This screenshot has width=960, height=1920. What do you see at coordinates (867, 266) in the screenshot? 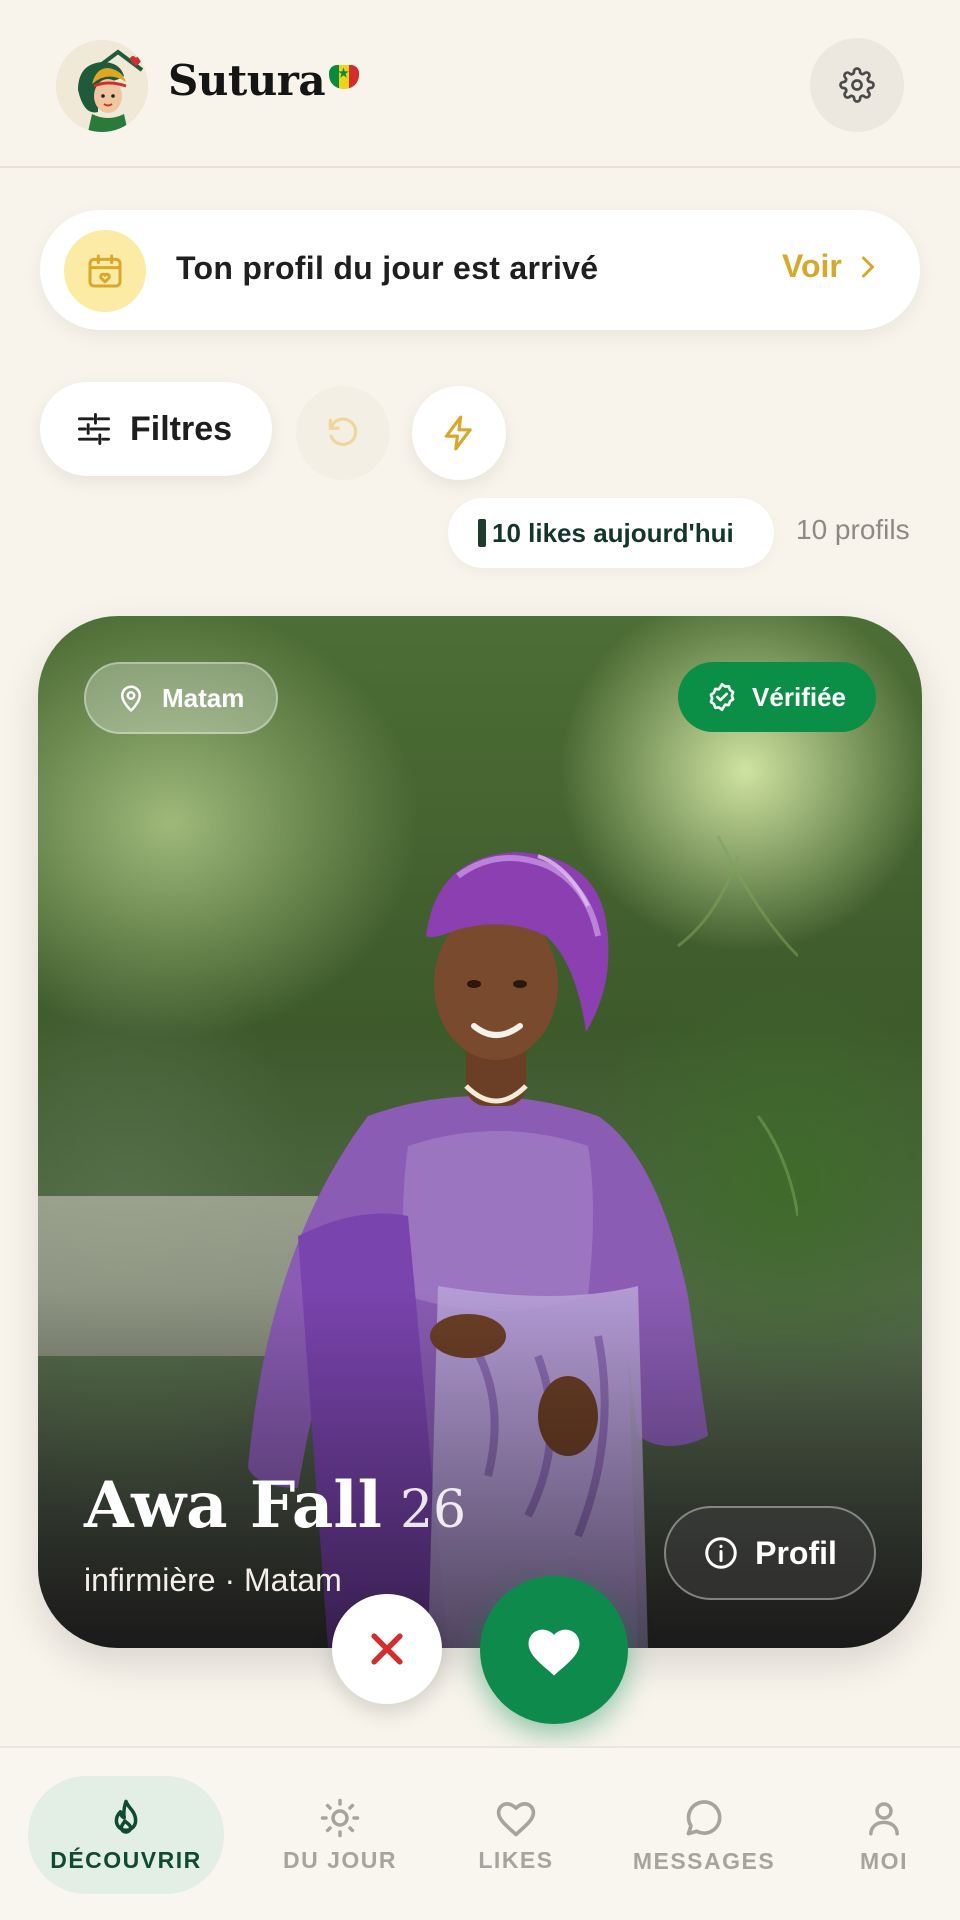
I see `chevron-right-icon` at bounding box center [867, 266].